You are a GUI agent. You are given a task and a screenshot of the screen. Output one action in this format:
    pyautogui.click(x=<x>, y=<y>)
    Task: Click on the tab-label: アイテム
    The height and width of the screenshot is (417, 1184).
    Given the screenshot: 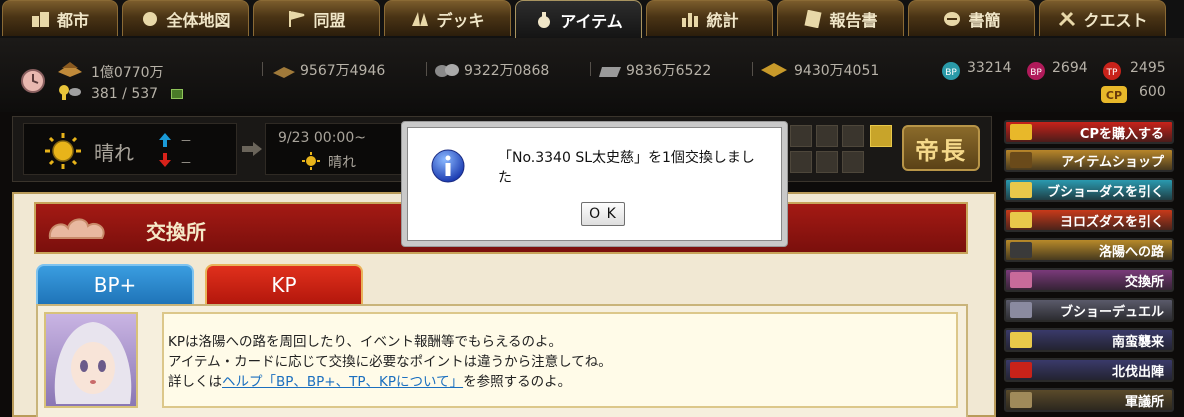 What is the action you would take?
    pyautogui.click(x=591, y=21)
    